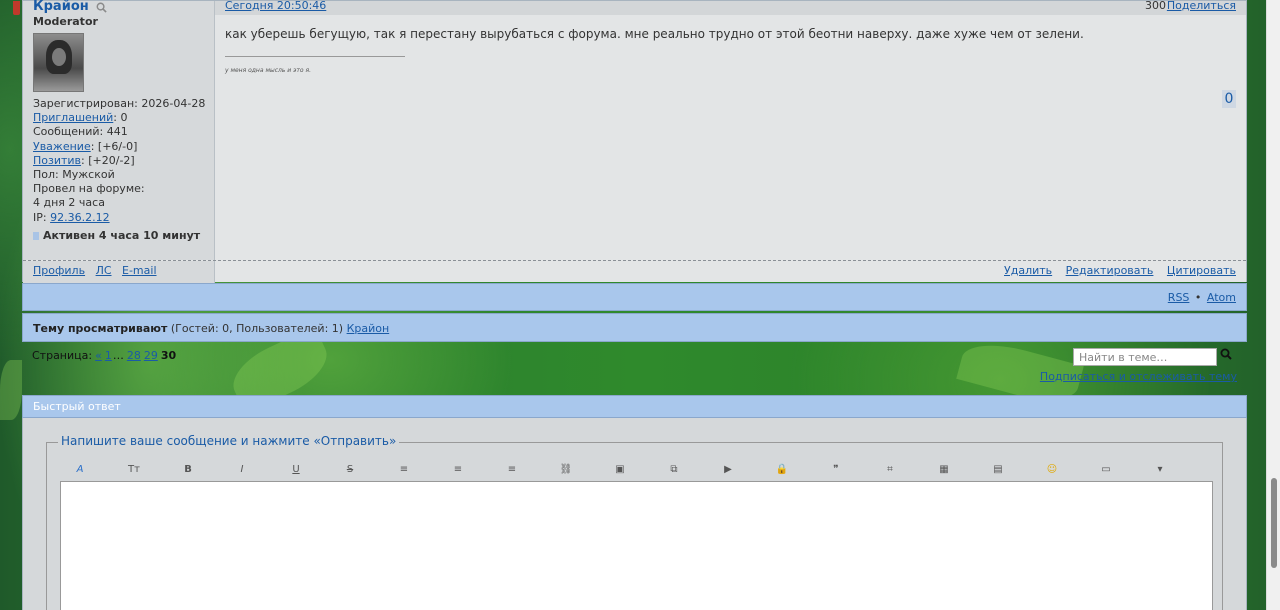 The image size is (1280, 610). Describe the element at coordinates (134, 470) in the screenshot. I see `font-size-icon: Tт` at that location.